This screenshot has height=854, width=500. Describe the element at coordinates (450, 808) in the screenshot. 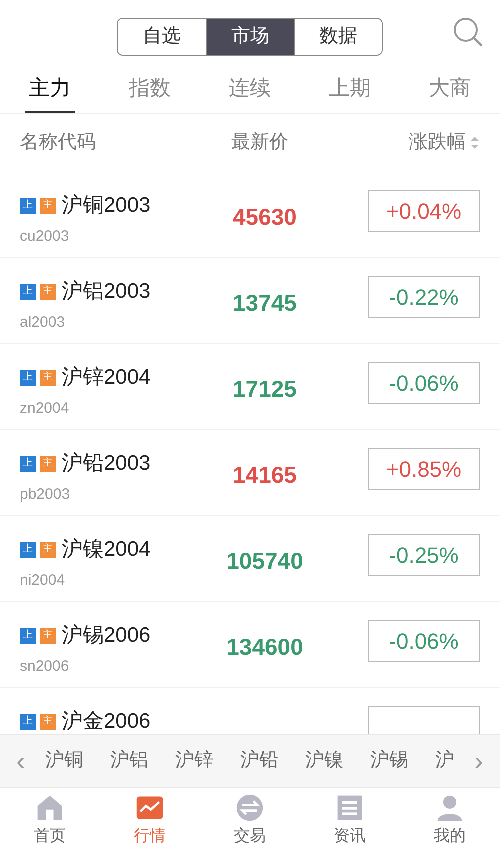

I see `user-icon` at that location.